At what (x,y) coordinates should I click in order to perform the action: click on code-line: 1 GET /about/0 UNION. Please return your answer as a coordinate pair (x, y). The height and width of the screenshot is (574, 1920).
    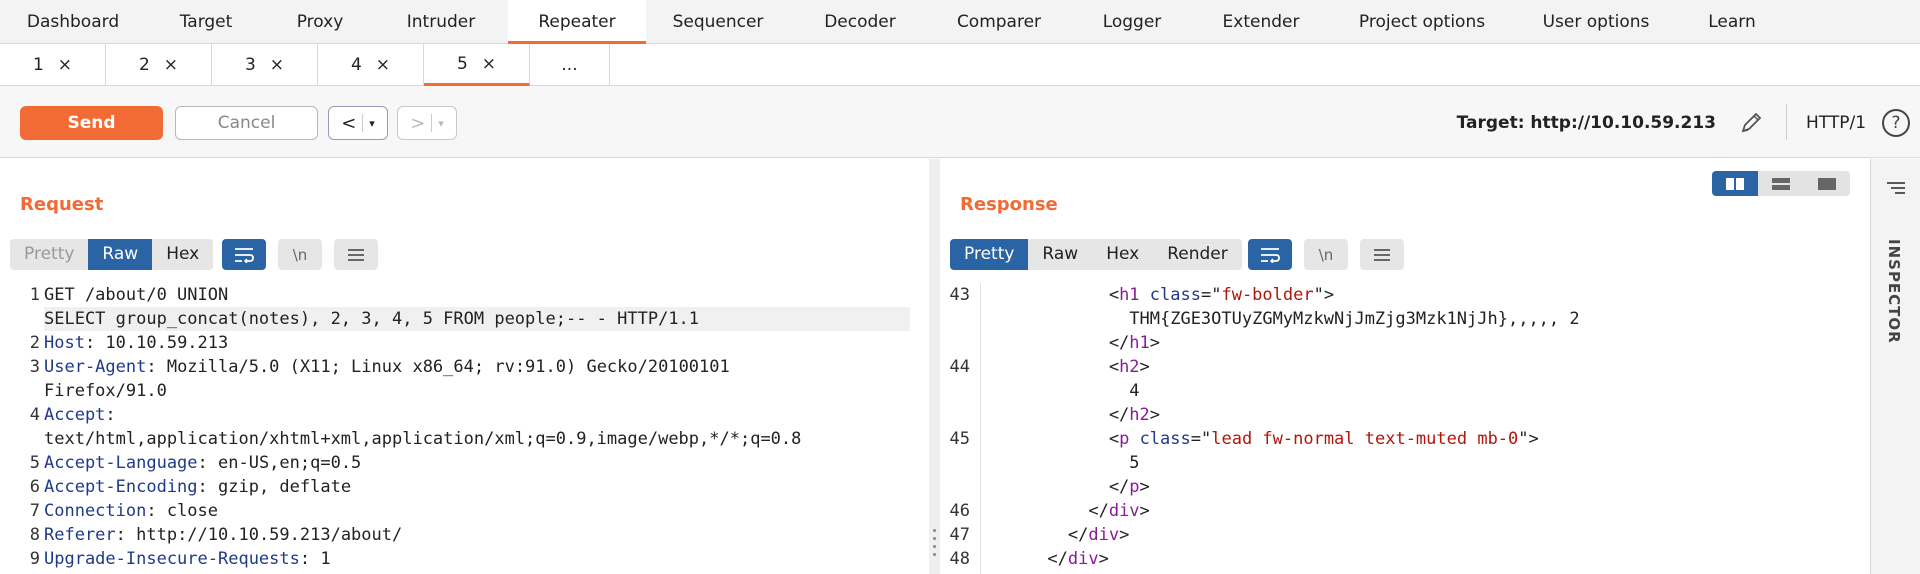
    Looking at the image, I should click on (460, 295).